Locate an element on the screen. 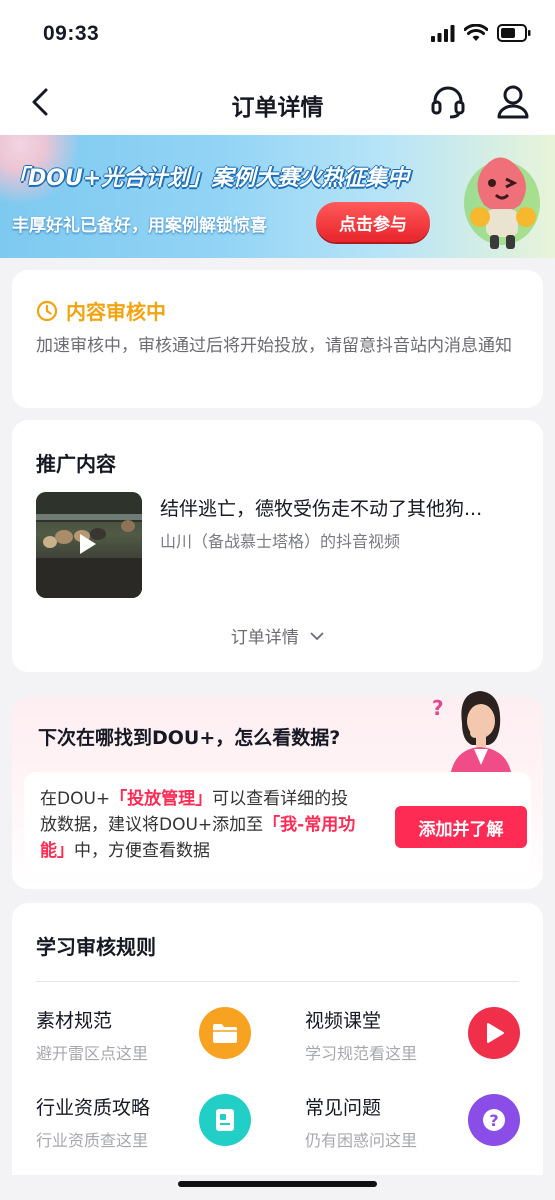  cellular-signal-icon is located at coordinates (443, 33).